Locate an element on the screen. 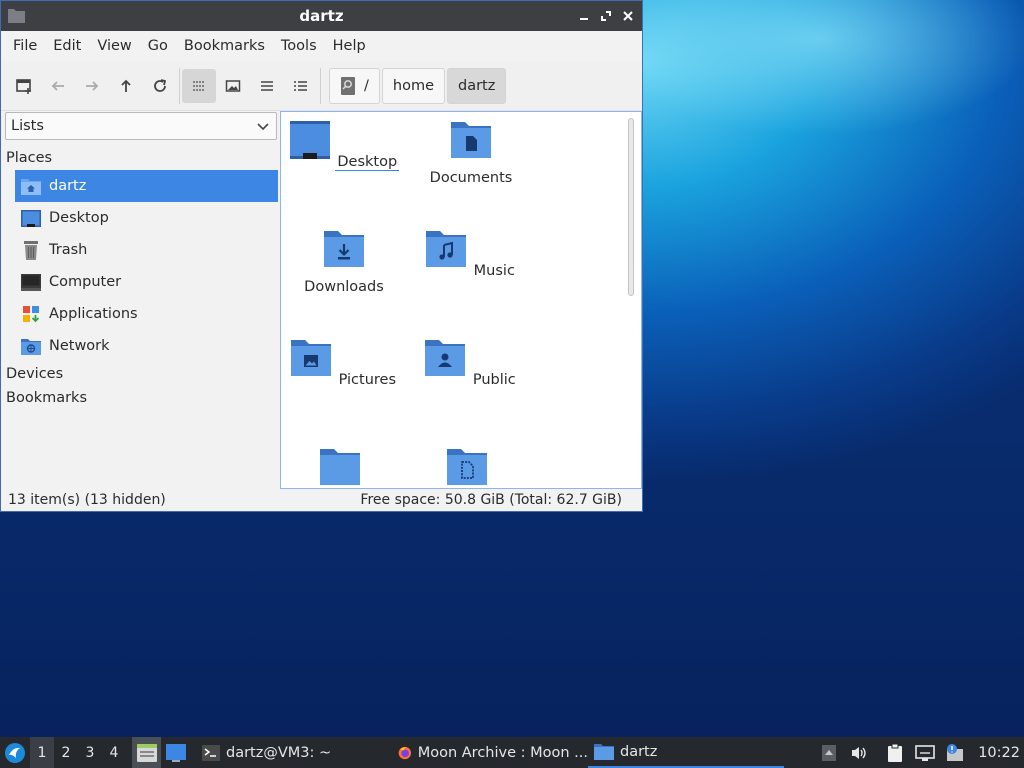 This screenshot has height=768, width=1024. documents-folder-icon is located at coordinates (471, 140).